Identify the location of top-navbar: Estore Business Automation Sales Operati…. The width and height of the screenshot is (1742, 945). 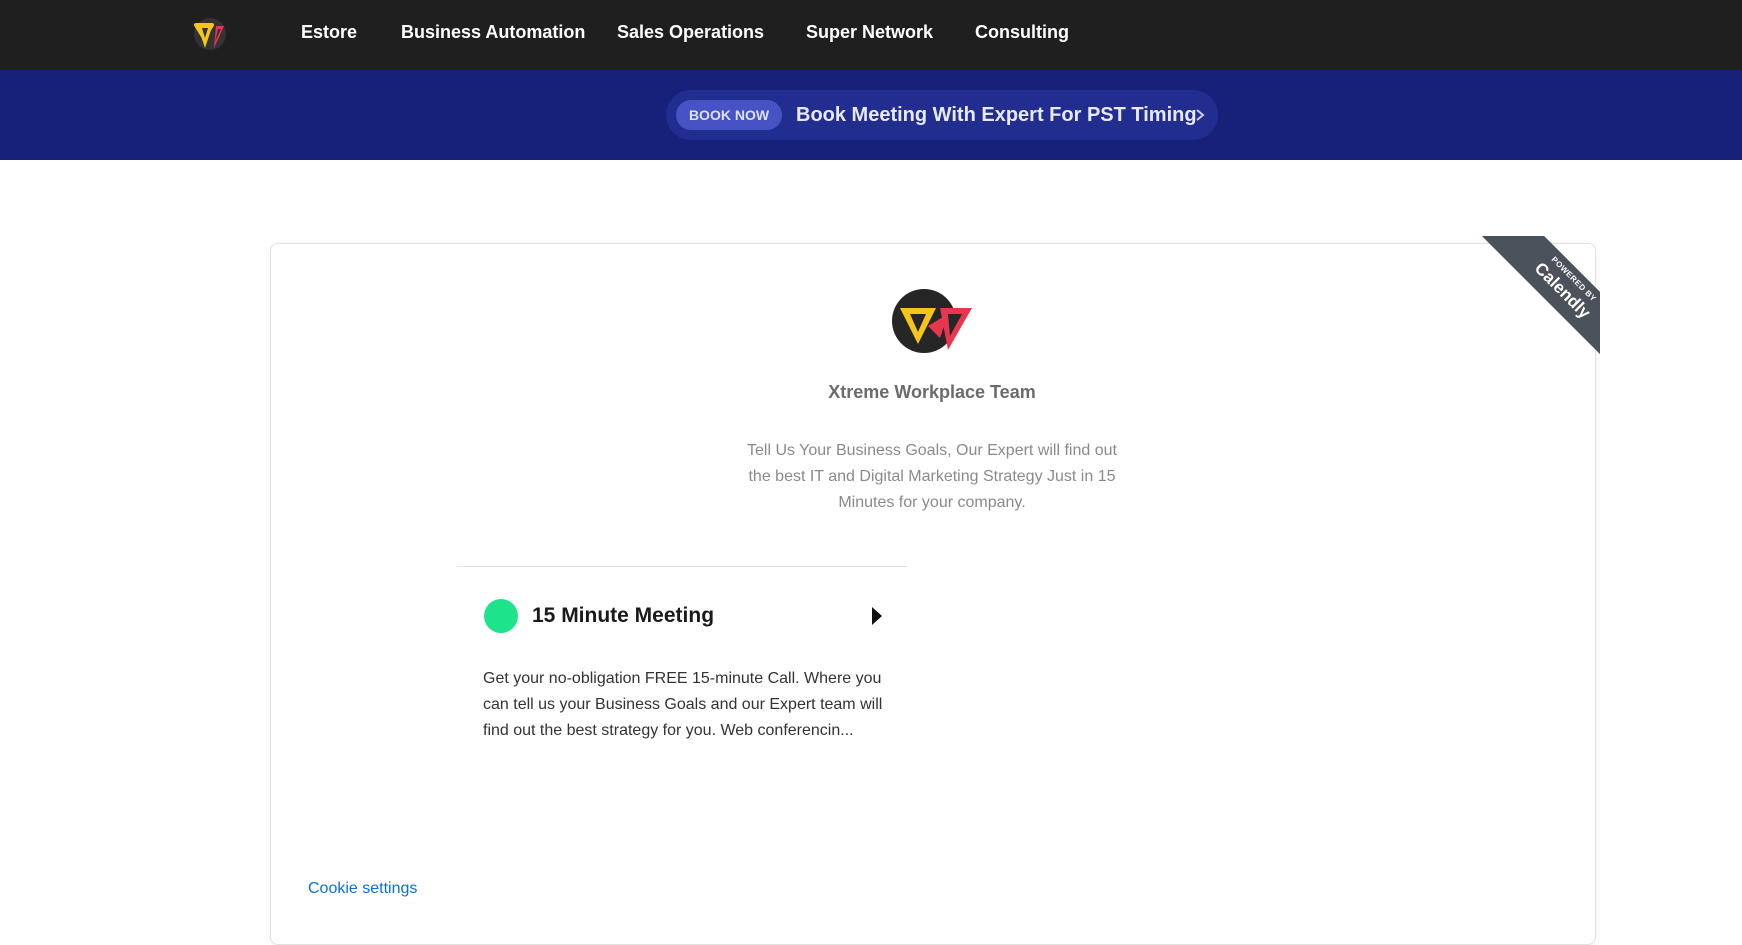
(871, 35).